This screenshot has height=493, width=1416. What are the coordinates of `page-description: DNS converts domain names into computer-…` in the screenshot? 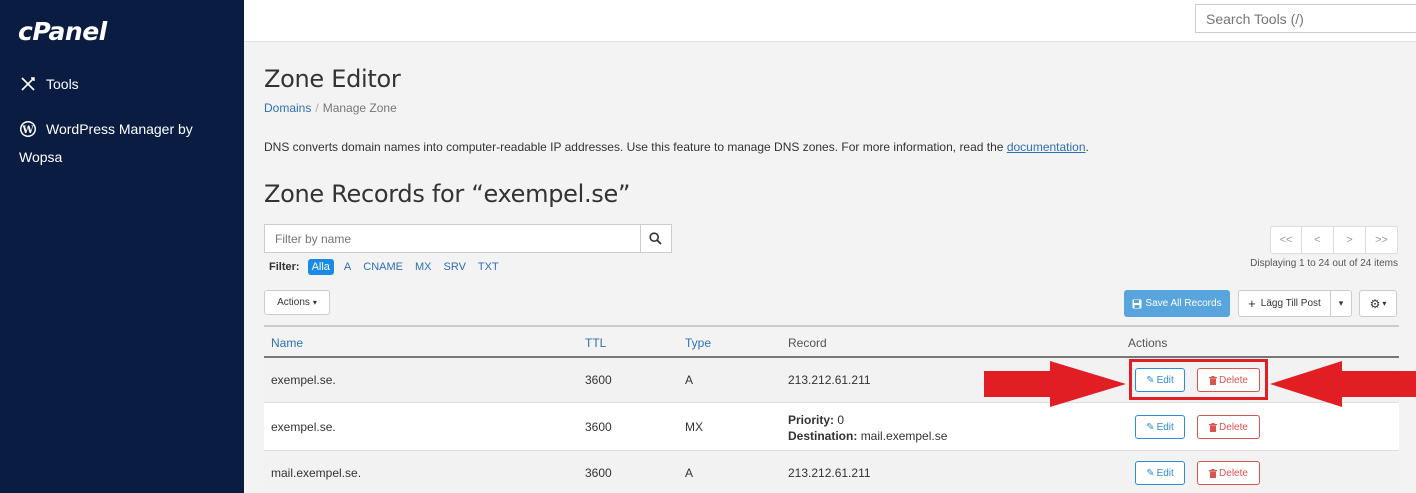 It's located at (676, 147).